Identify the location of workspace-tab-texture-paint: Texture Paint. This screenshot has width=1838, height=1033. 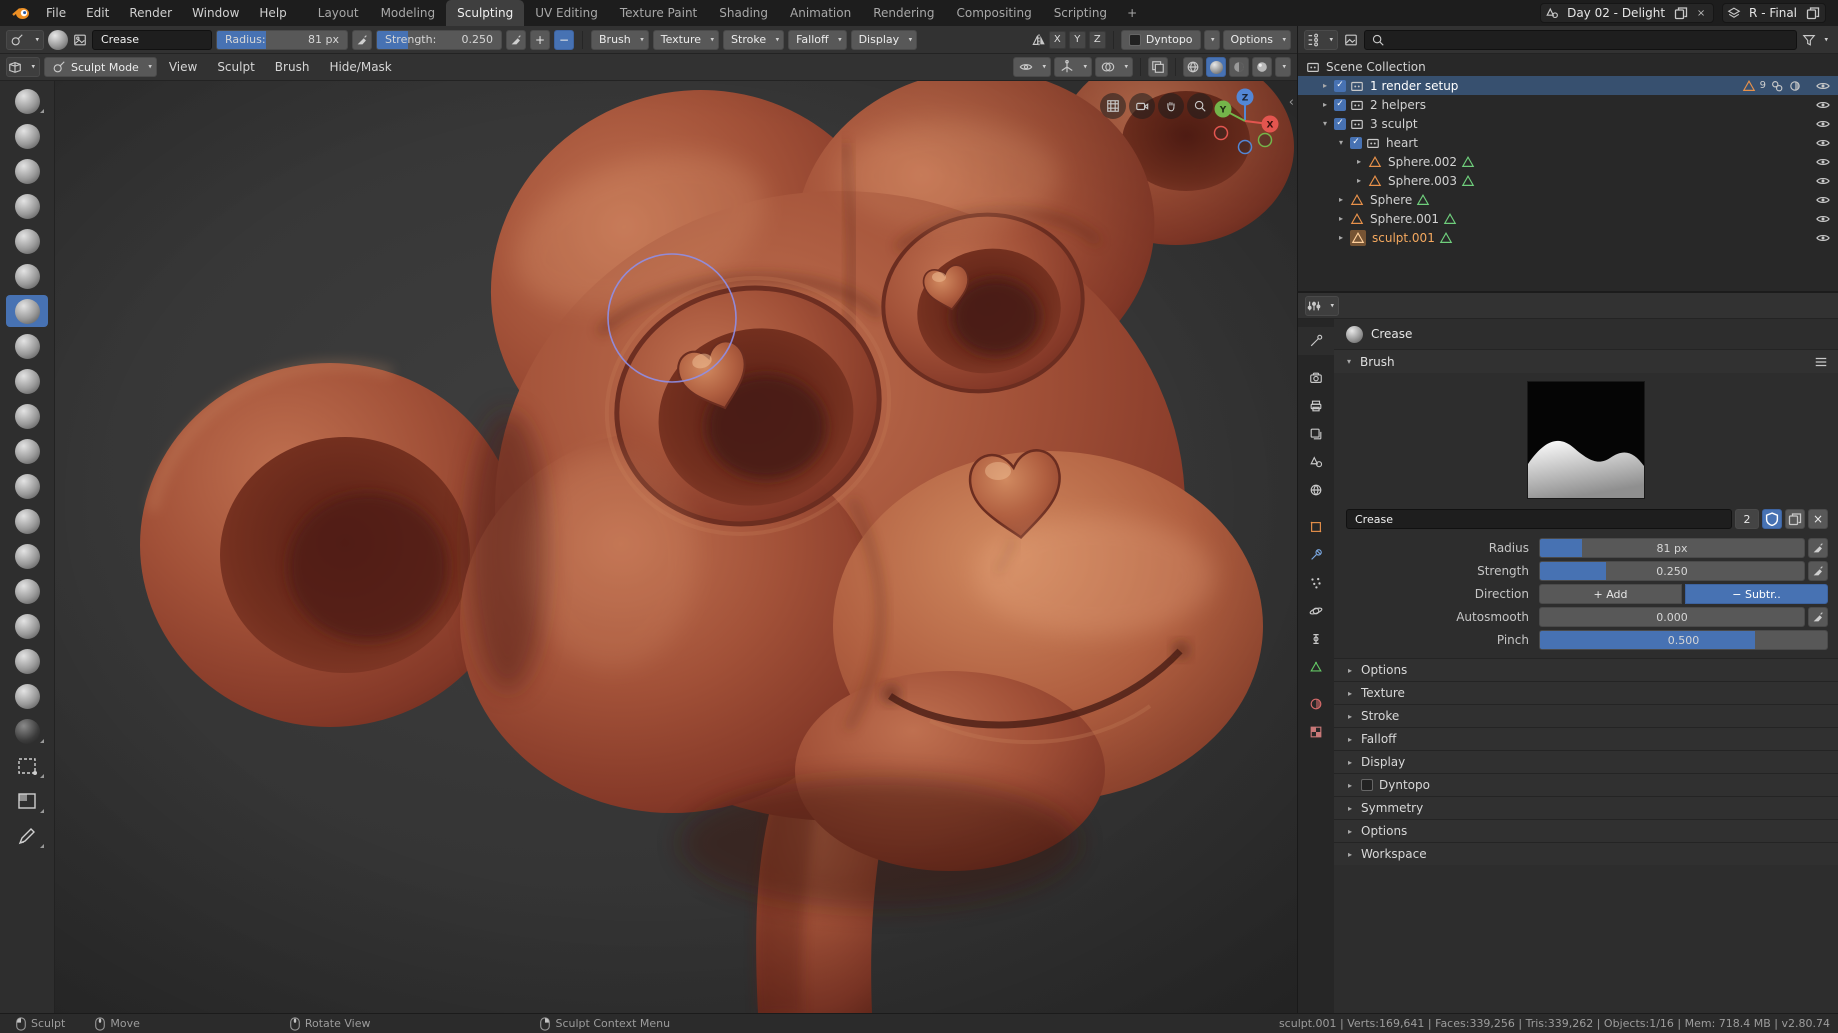
(658, 13).